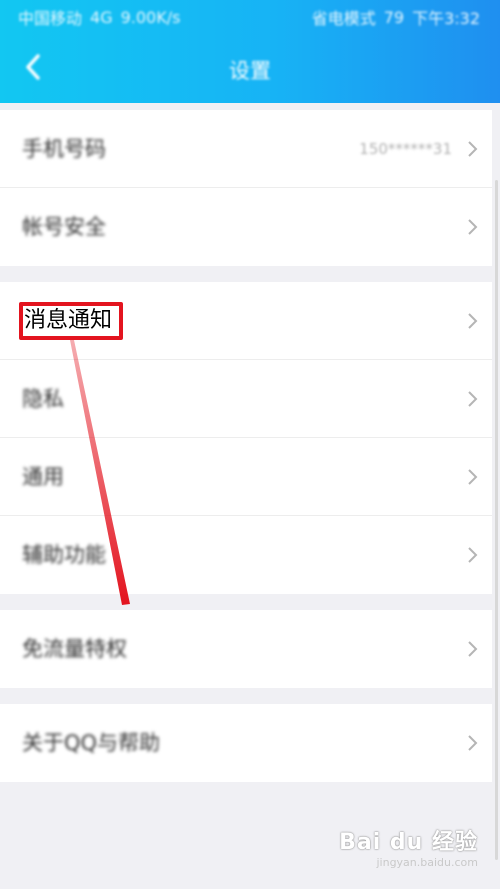 The width and height of the screenshot is (500, 889). What do you see at coordinates (64, 149) in the screenshot?
I see `settings-item-label: 手机号码` at bounding box center [64, 149].